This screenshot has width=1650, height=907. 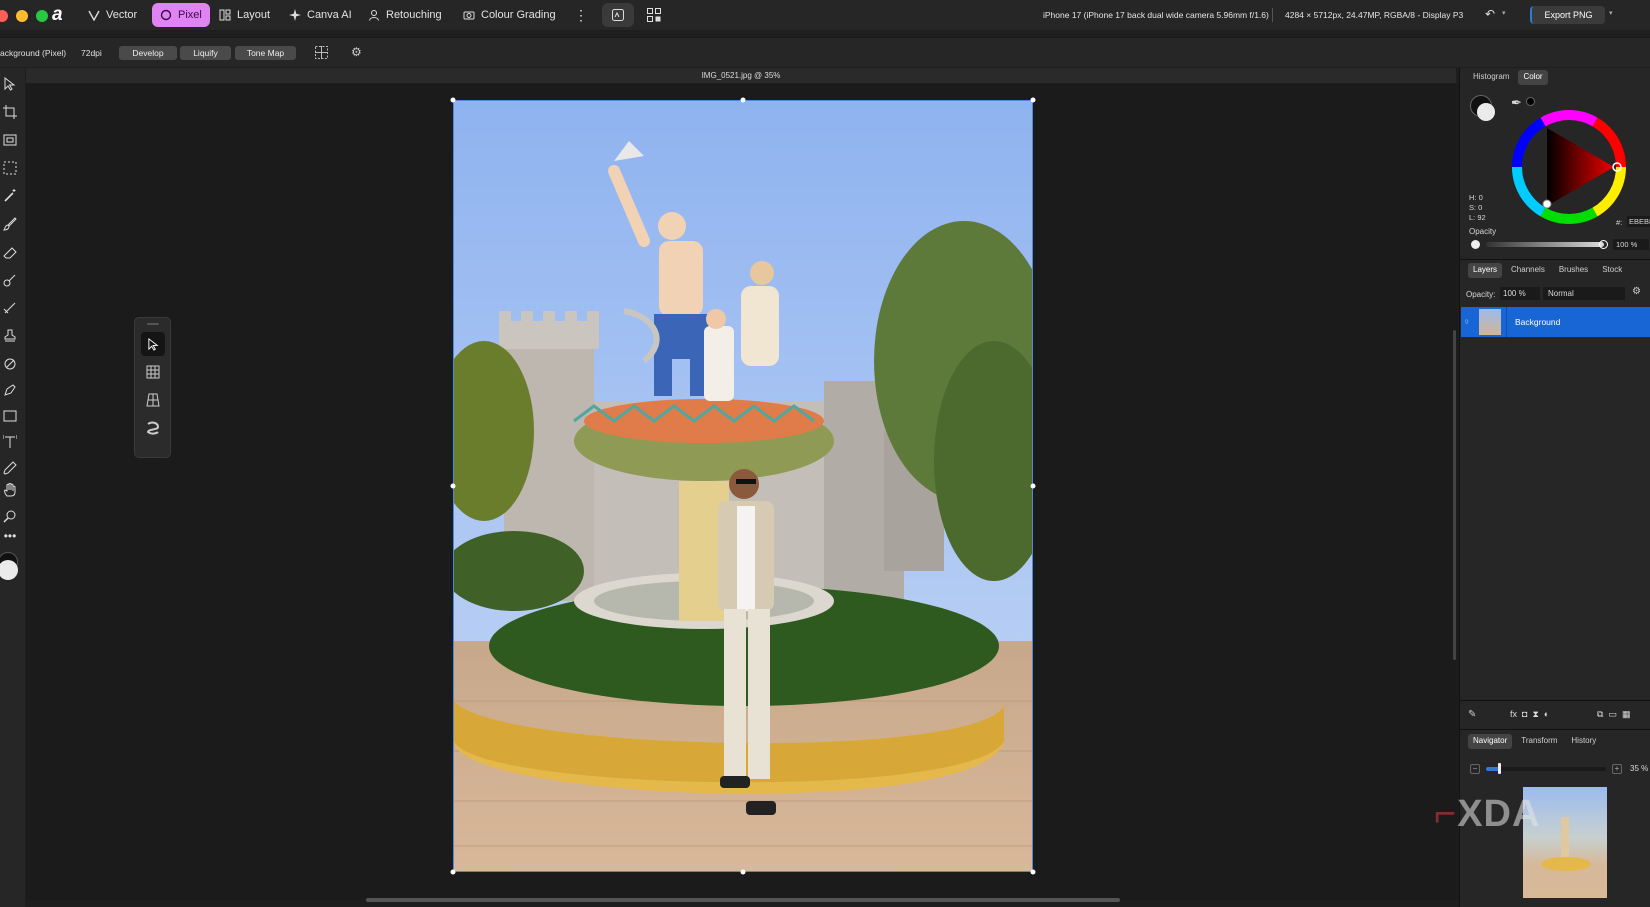 I want to click on persona-canva-ai: Canva AI, so click(x=320, y=15).